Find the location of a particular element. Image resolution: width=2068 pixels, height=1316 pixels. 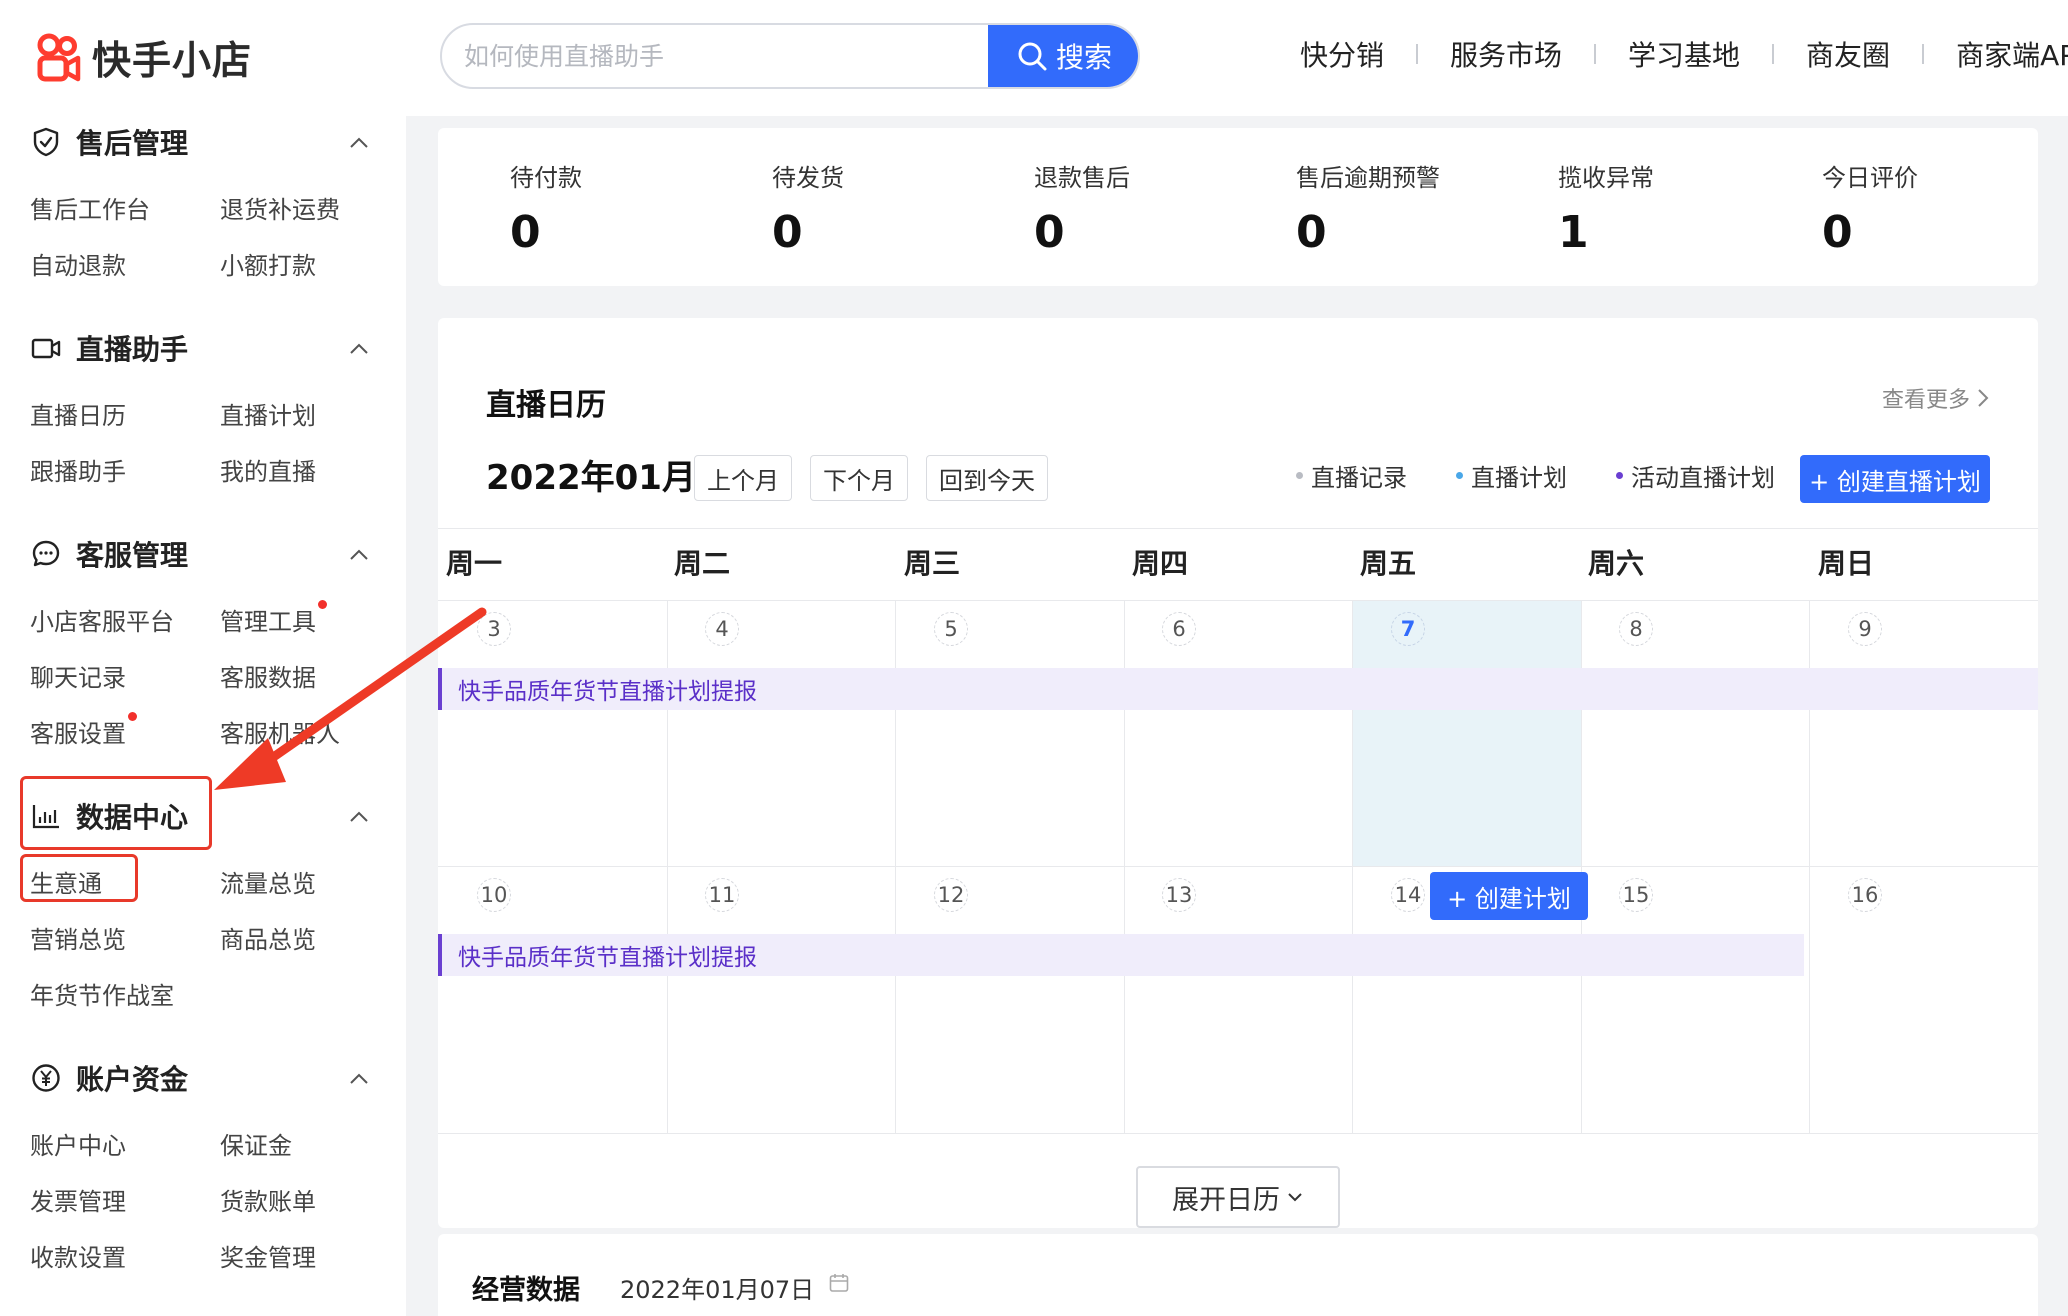

sidebar-link-new-year-war-room: 年货节作战室 is located at coordinates (102, 993).